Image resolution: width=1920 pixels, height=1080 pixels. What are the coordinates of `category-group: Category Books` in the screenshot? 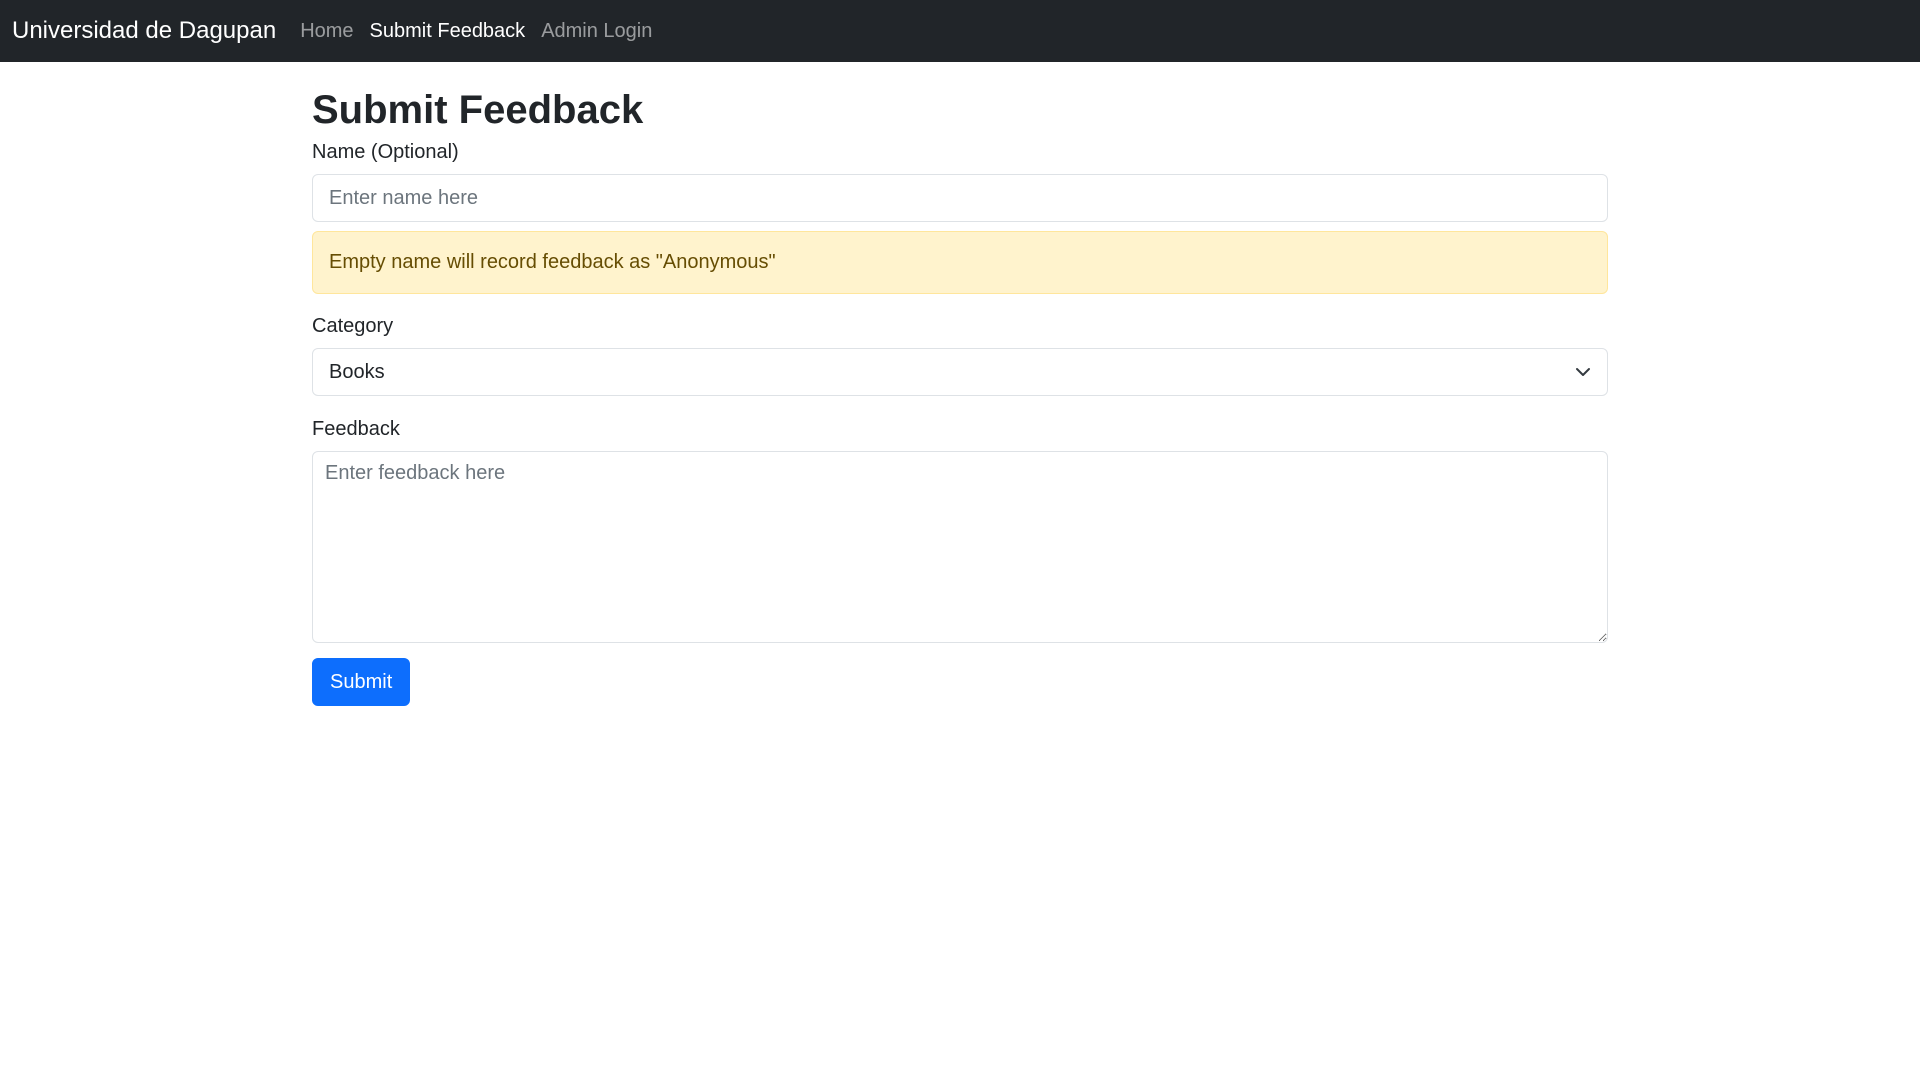 It's located at (960, 355).